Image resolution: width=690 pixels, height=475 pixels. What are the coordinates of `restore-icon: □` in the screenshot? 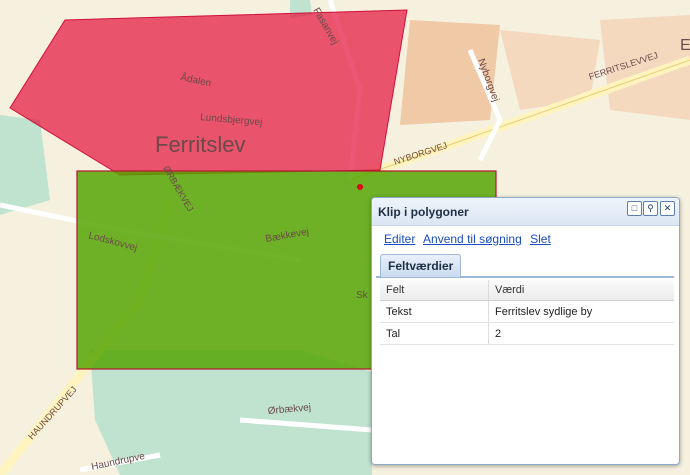 It's located at (634, 208).